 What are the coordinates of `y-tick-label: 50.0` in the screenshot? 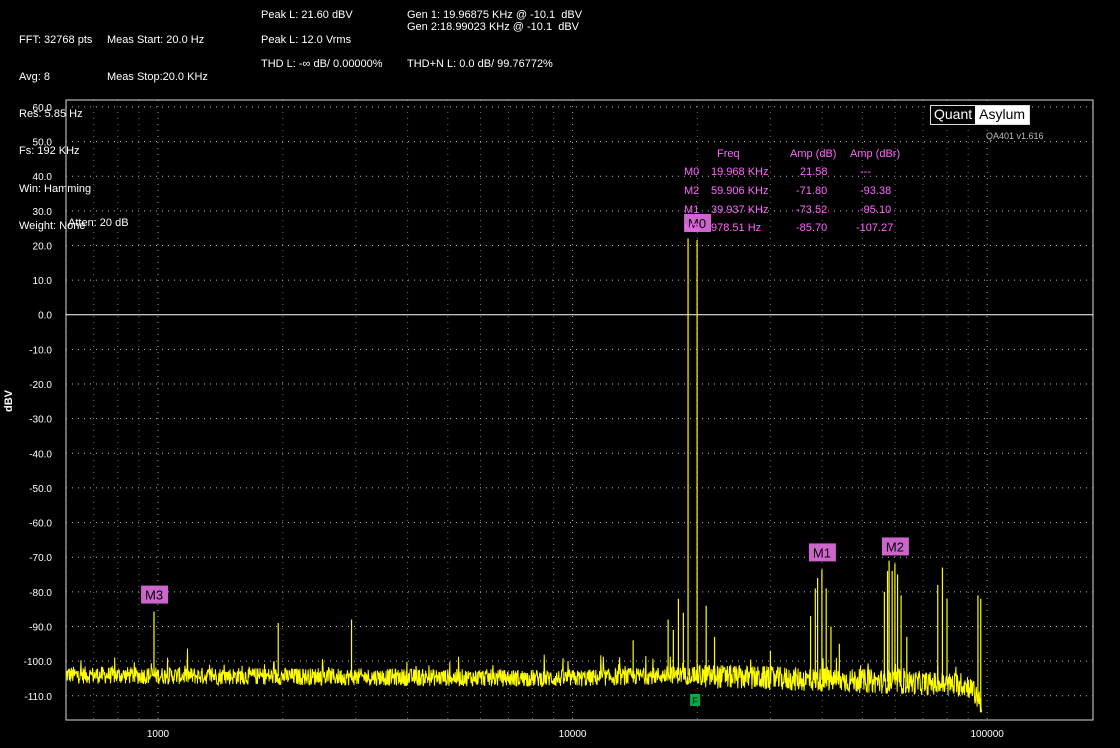 It's located at (43, 143).